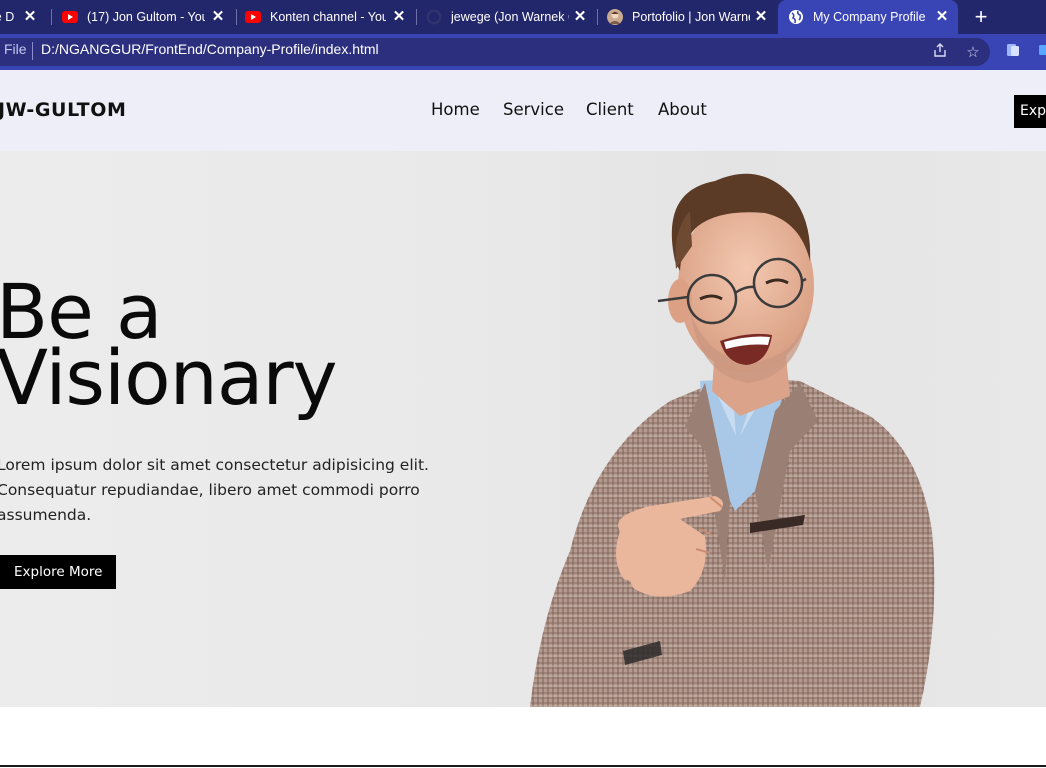  What do you see at coordinates (682, 109) in the screenshot?
I see `nav-about: About` at bounding box center [682, 109].